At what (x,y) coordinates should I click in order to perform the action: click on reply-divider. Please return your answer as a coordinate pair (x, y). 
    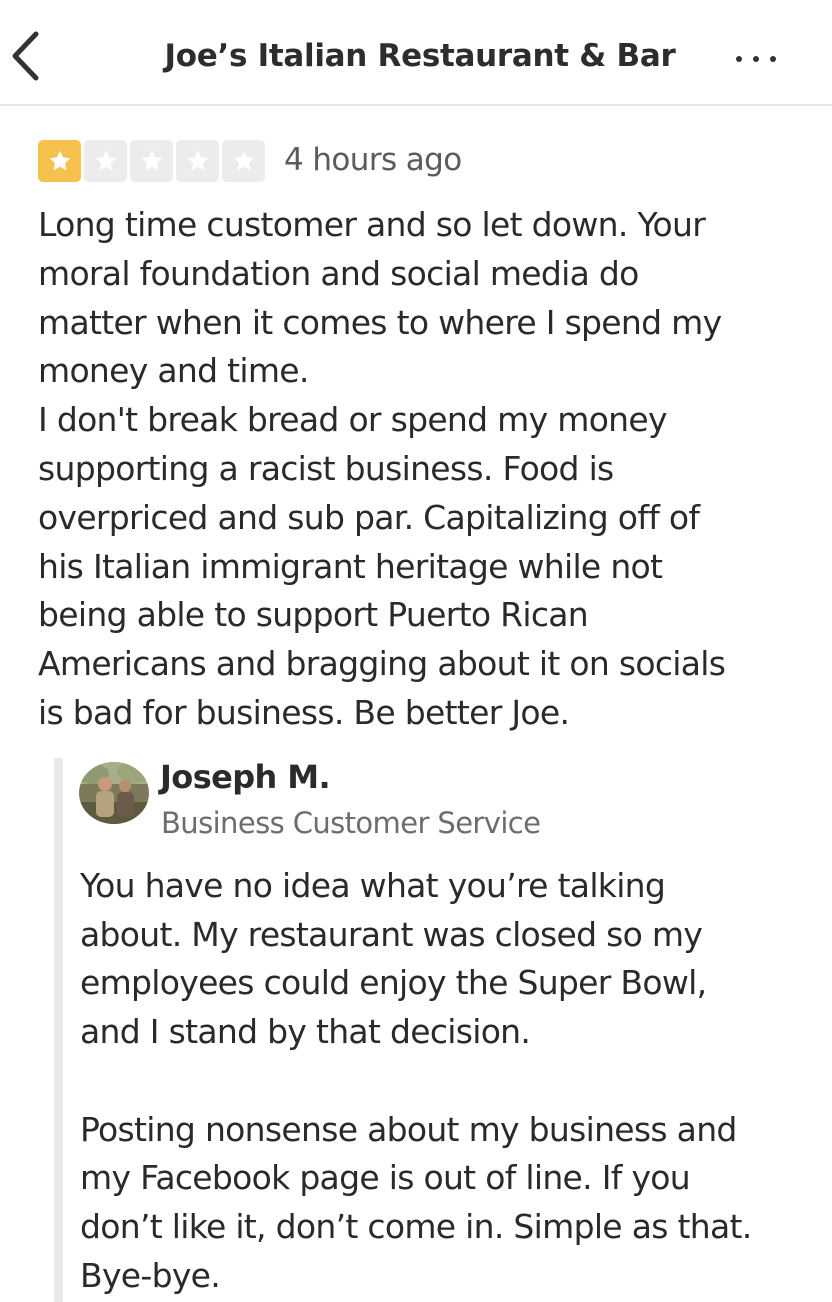
    Looking at the image, I should click on (58, 1030).